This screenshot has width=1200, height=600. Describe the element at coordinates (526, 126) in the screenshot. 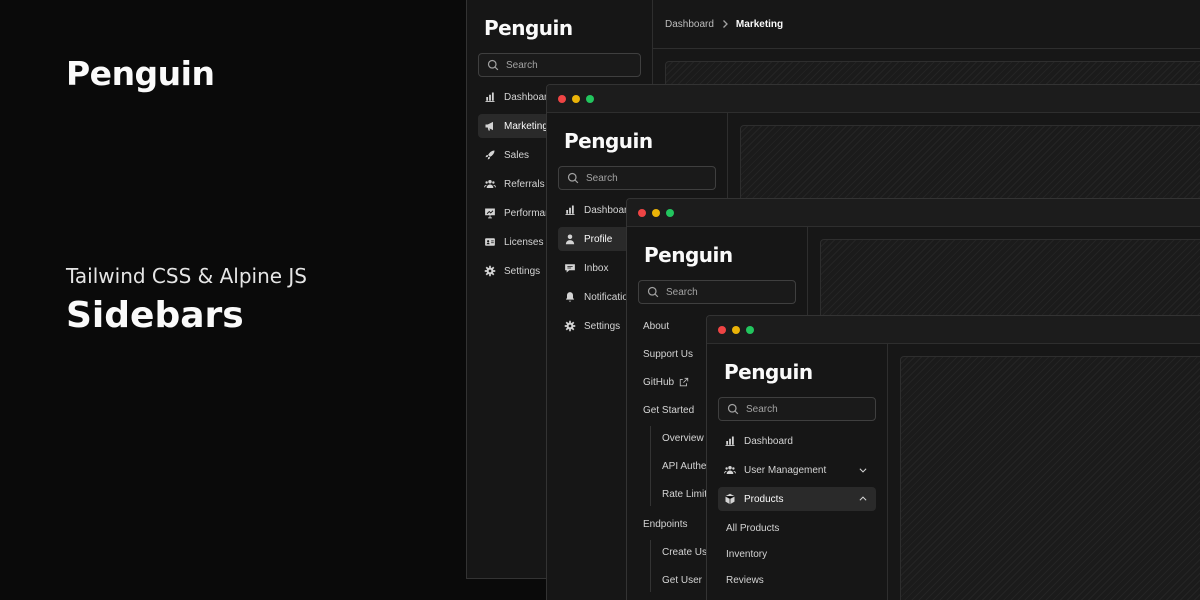

I see `nav-item-label: Marketing` at that location.